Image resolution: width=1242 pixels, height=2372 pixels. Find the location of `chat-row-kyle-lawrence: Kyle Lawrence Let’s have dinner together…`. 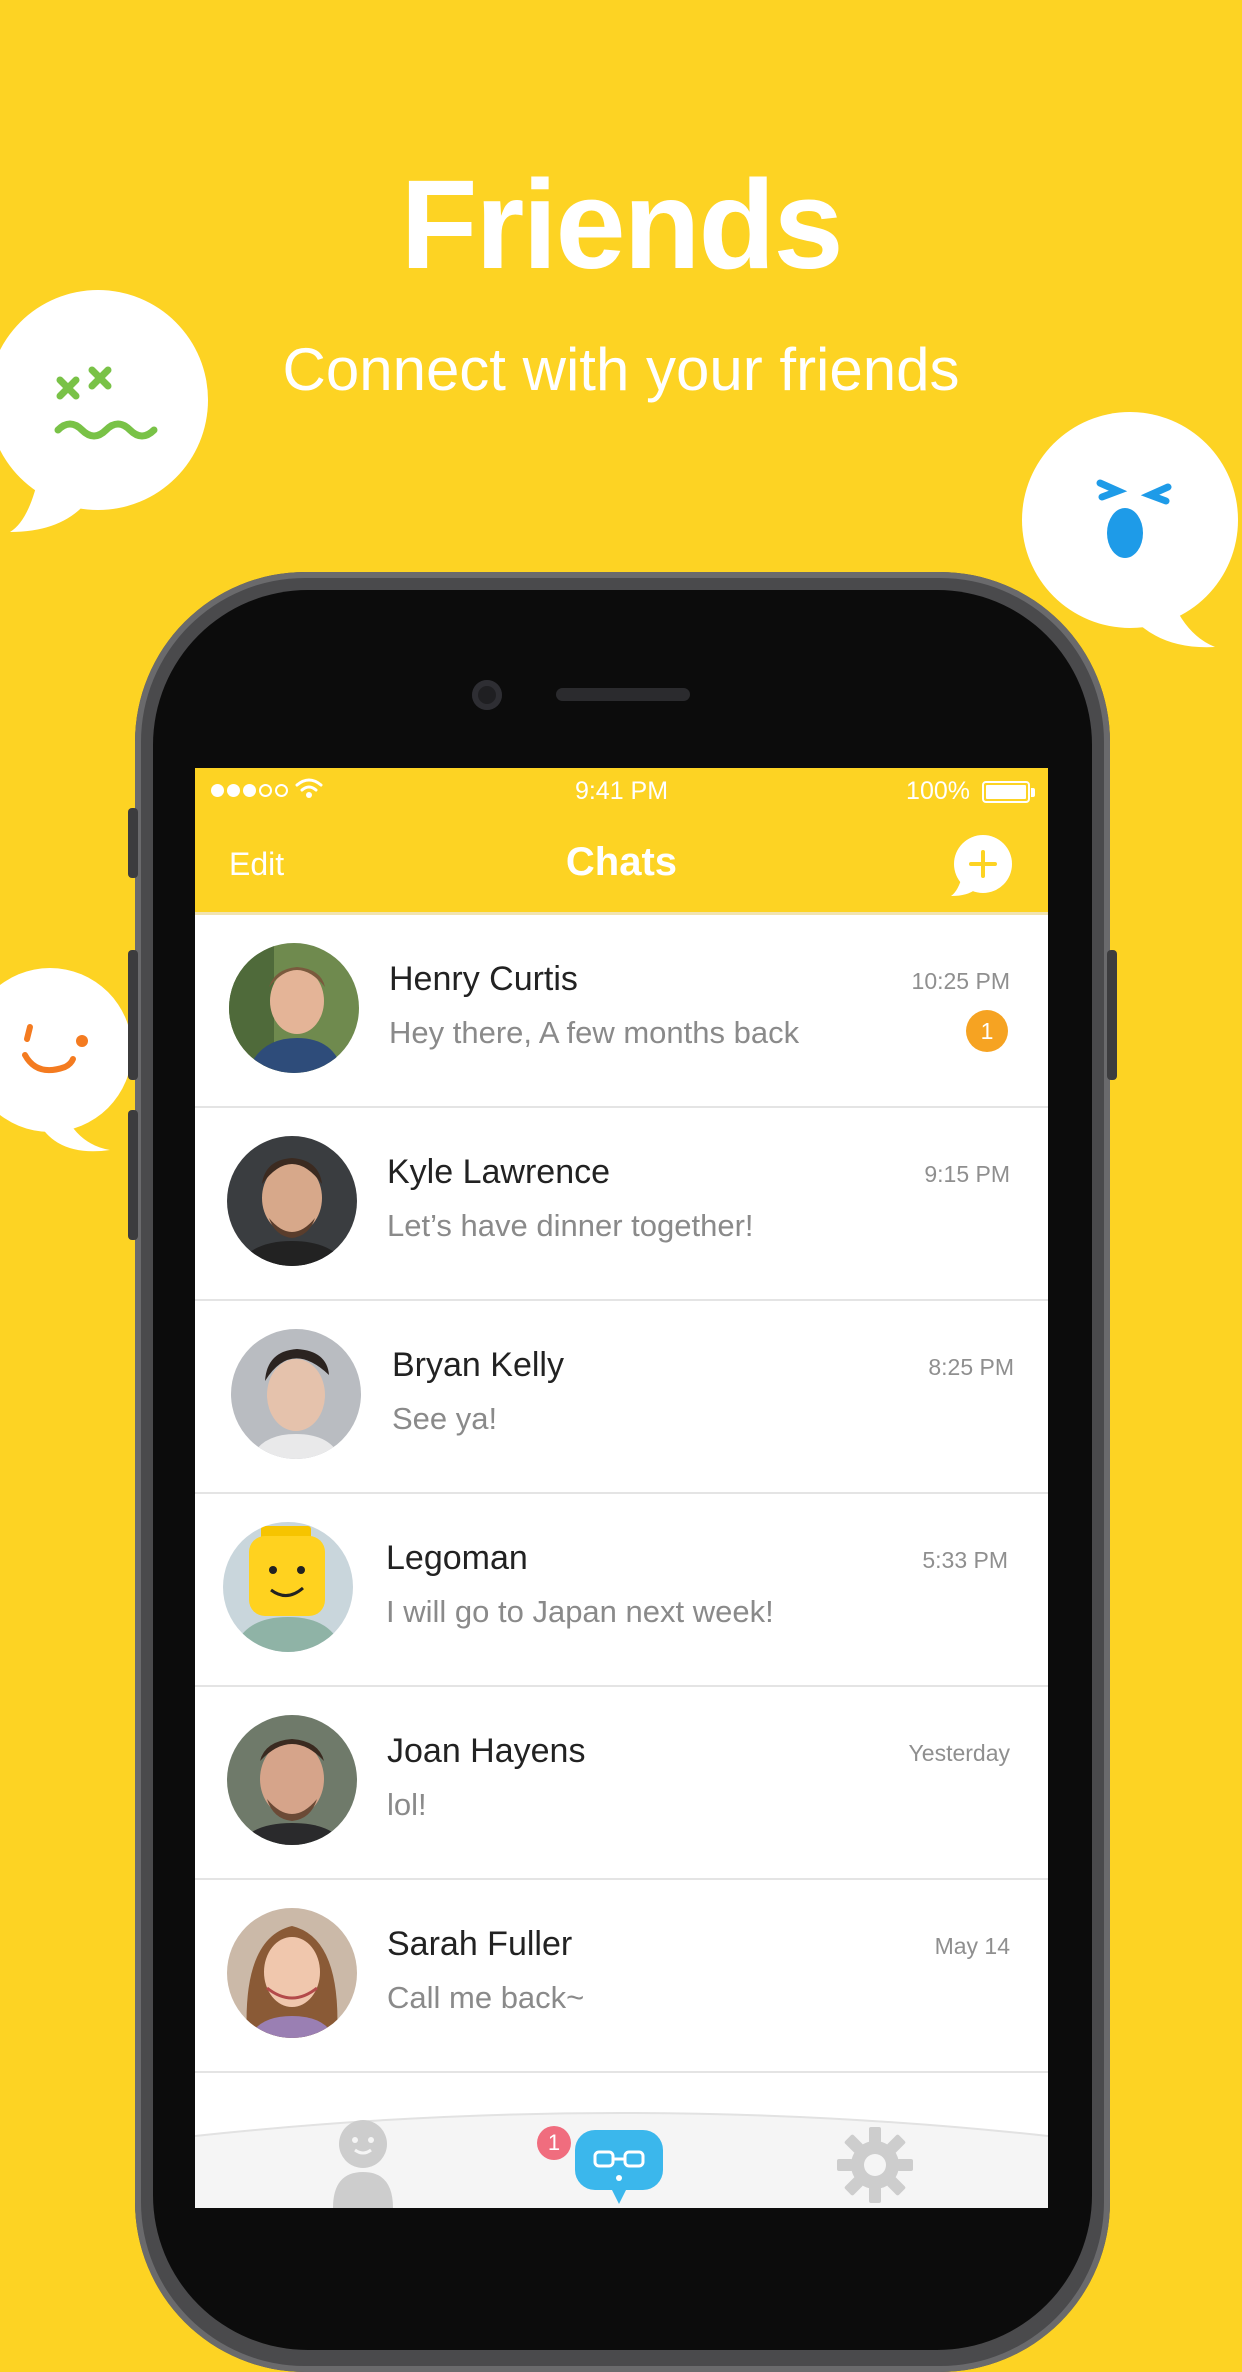

chat-row-kyle-lawrence: Kyle Lawrence Let’s have dinner together… is located at coordinates (621, 1204).